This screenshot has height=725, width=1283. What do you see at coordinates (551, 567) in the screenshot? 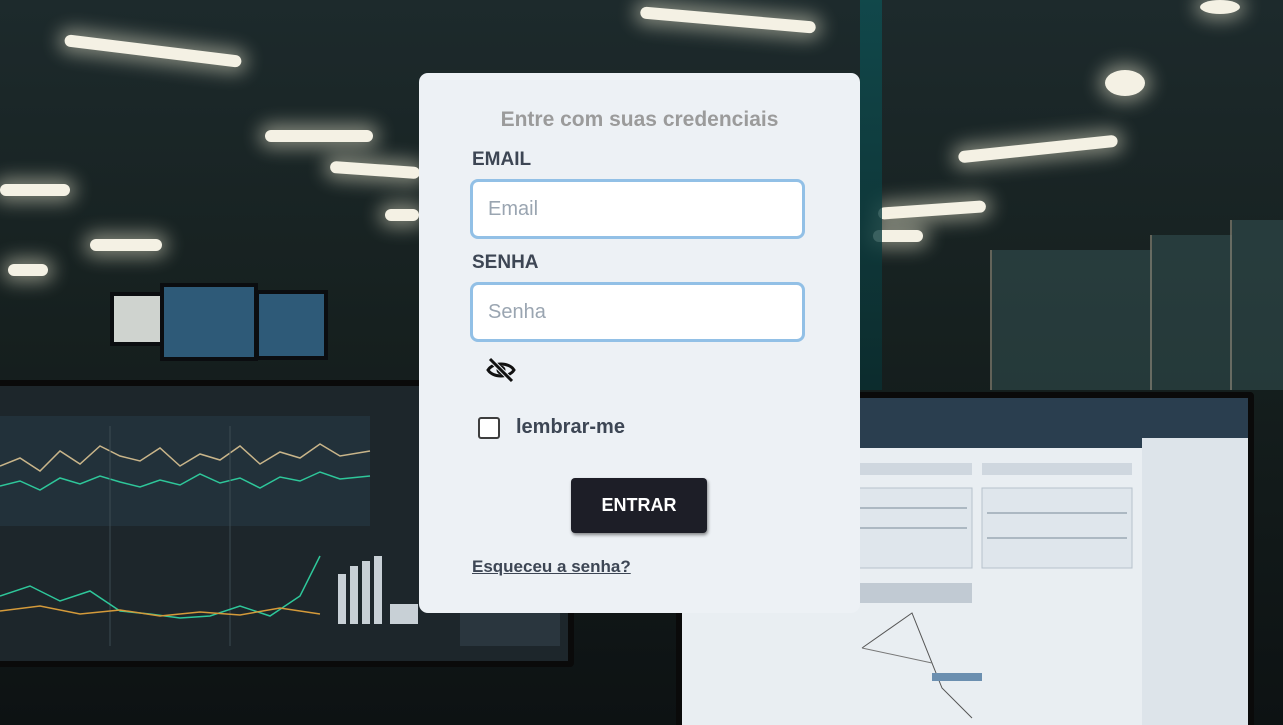
I see `forgot-password-link: Esqueceu a senha?` at bounding box center [551, 567].